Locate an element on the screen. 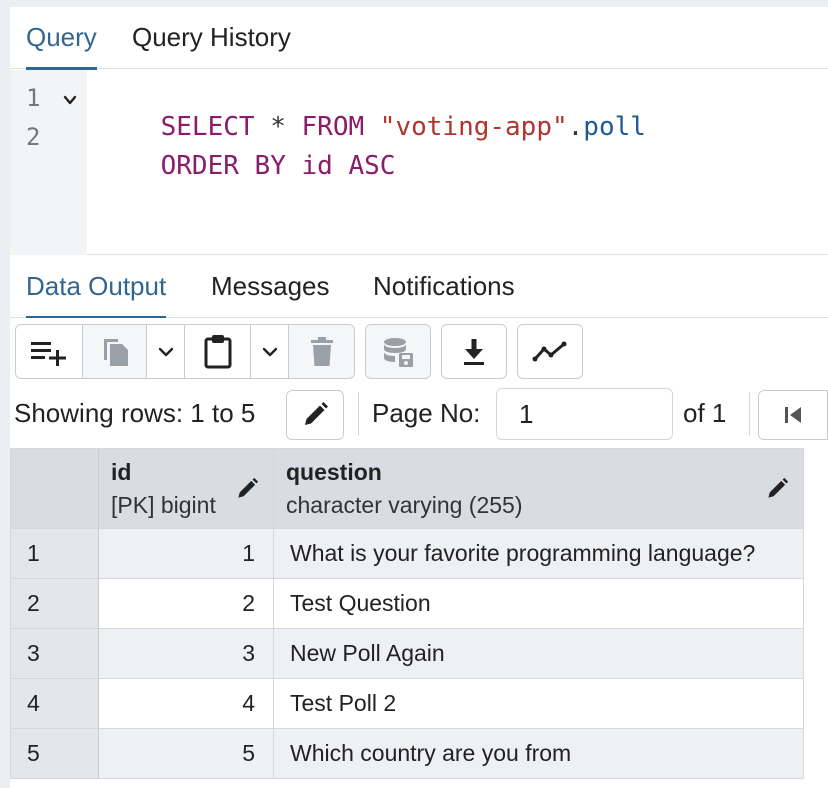  first-page-button is located at coordinates (793, 415).